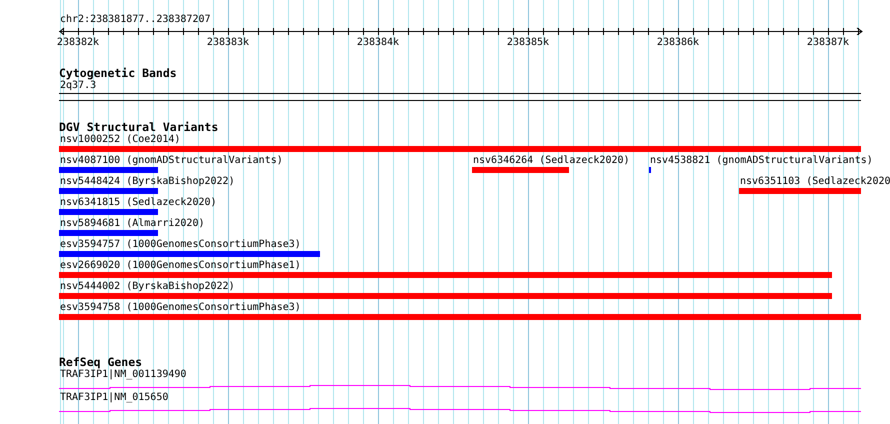 This screenshot has width=890, height=424. I want to click on track-title: RefSeq Genes, so click(100, 362).